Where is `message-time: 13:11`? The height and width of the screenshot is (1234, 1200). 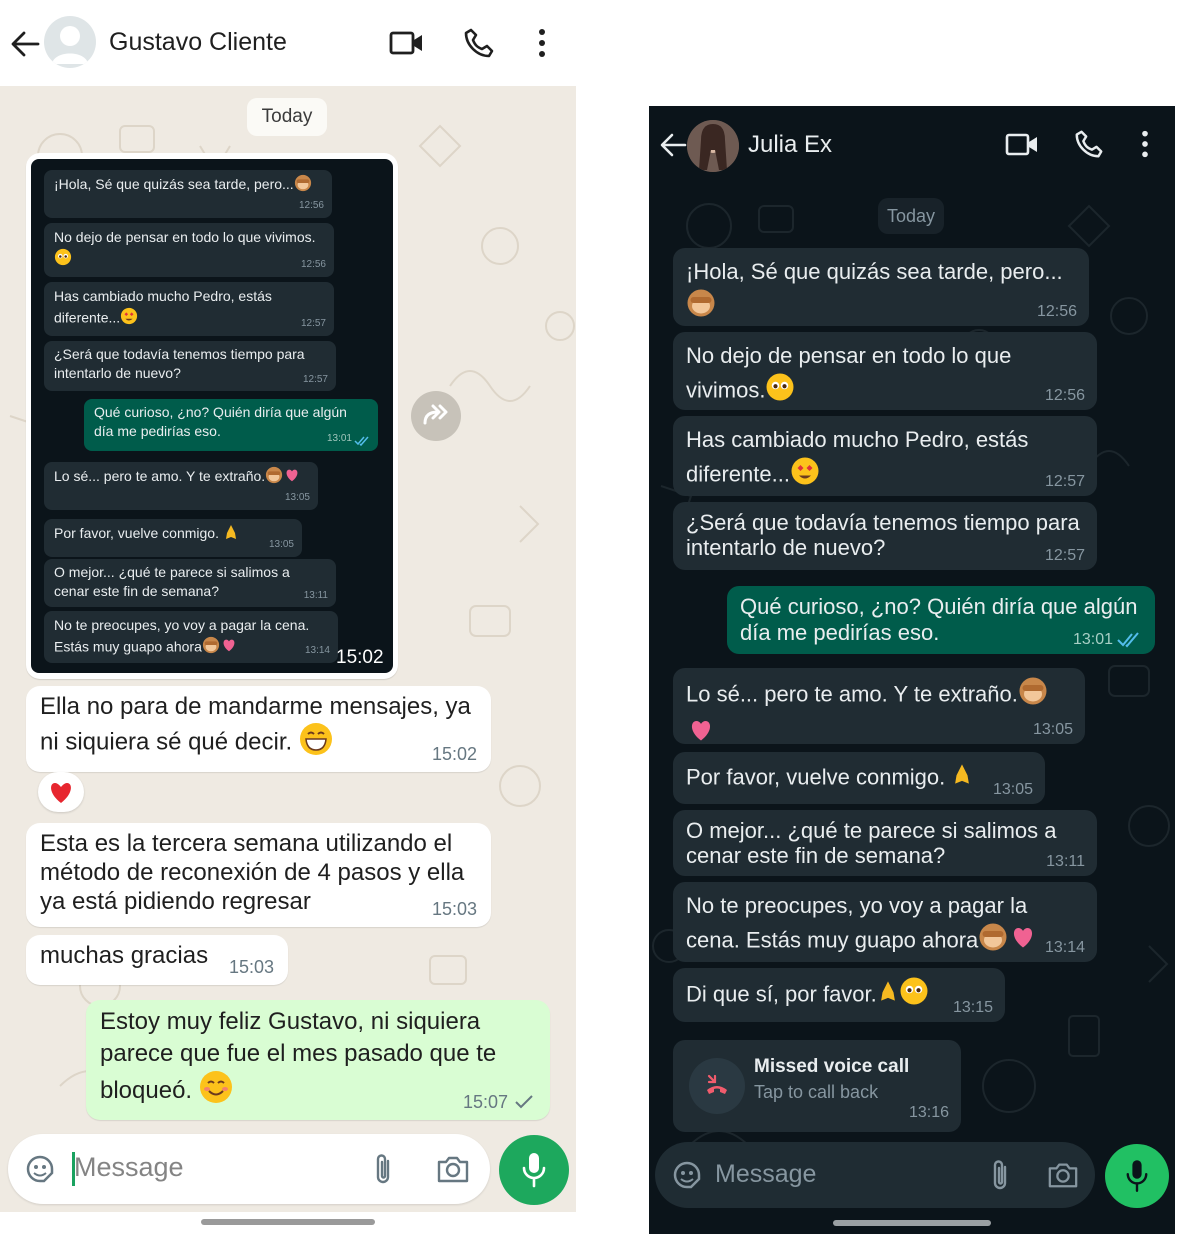
message-time: 13:11 is located at coordinates (1065, 861).